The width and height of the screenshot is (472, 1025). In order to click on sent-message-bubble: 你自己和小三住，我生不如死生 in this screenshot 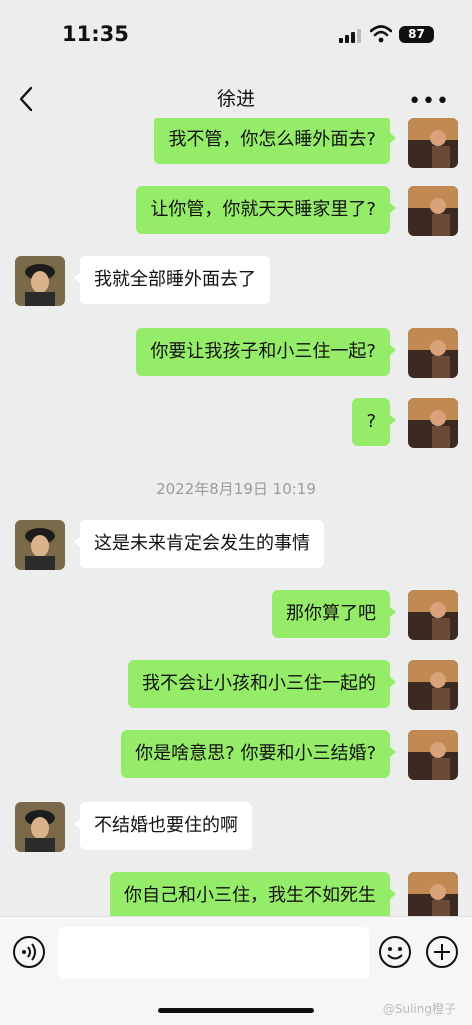, I will do `click(253, 894)`.